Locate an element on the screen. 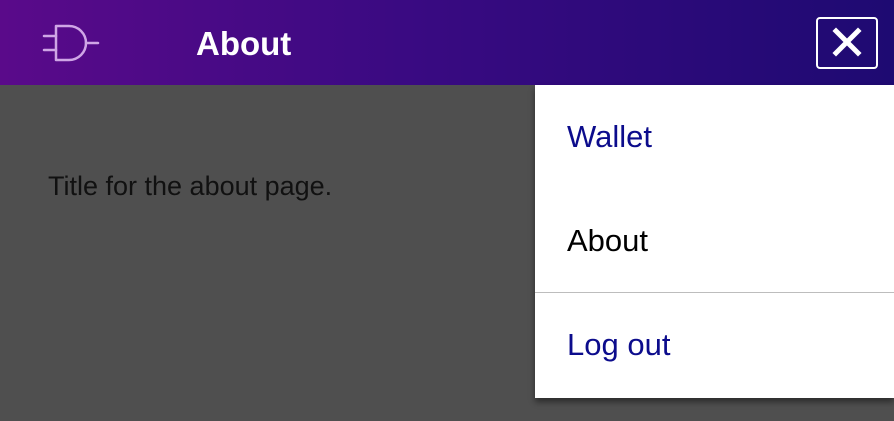 This screenshot has width=894, height=421. close-menu-button is located at coordinates (847, 43).